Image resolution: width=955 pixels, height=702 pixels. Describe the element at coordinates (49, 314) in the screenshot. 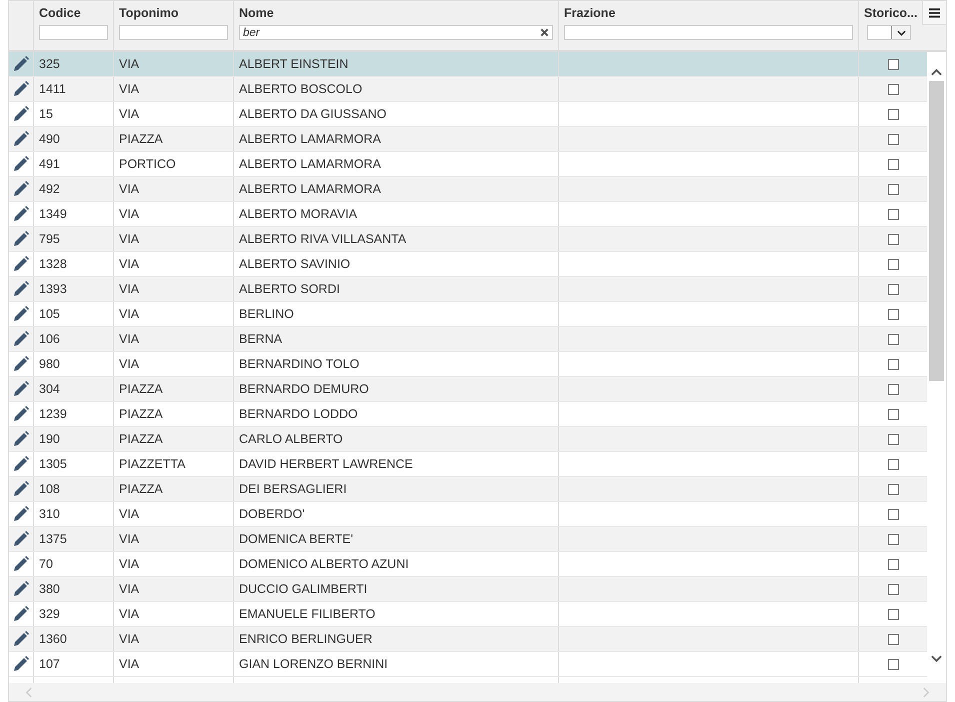

I see `table-cell: 105` at that location.